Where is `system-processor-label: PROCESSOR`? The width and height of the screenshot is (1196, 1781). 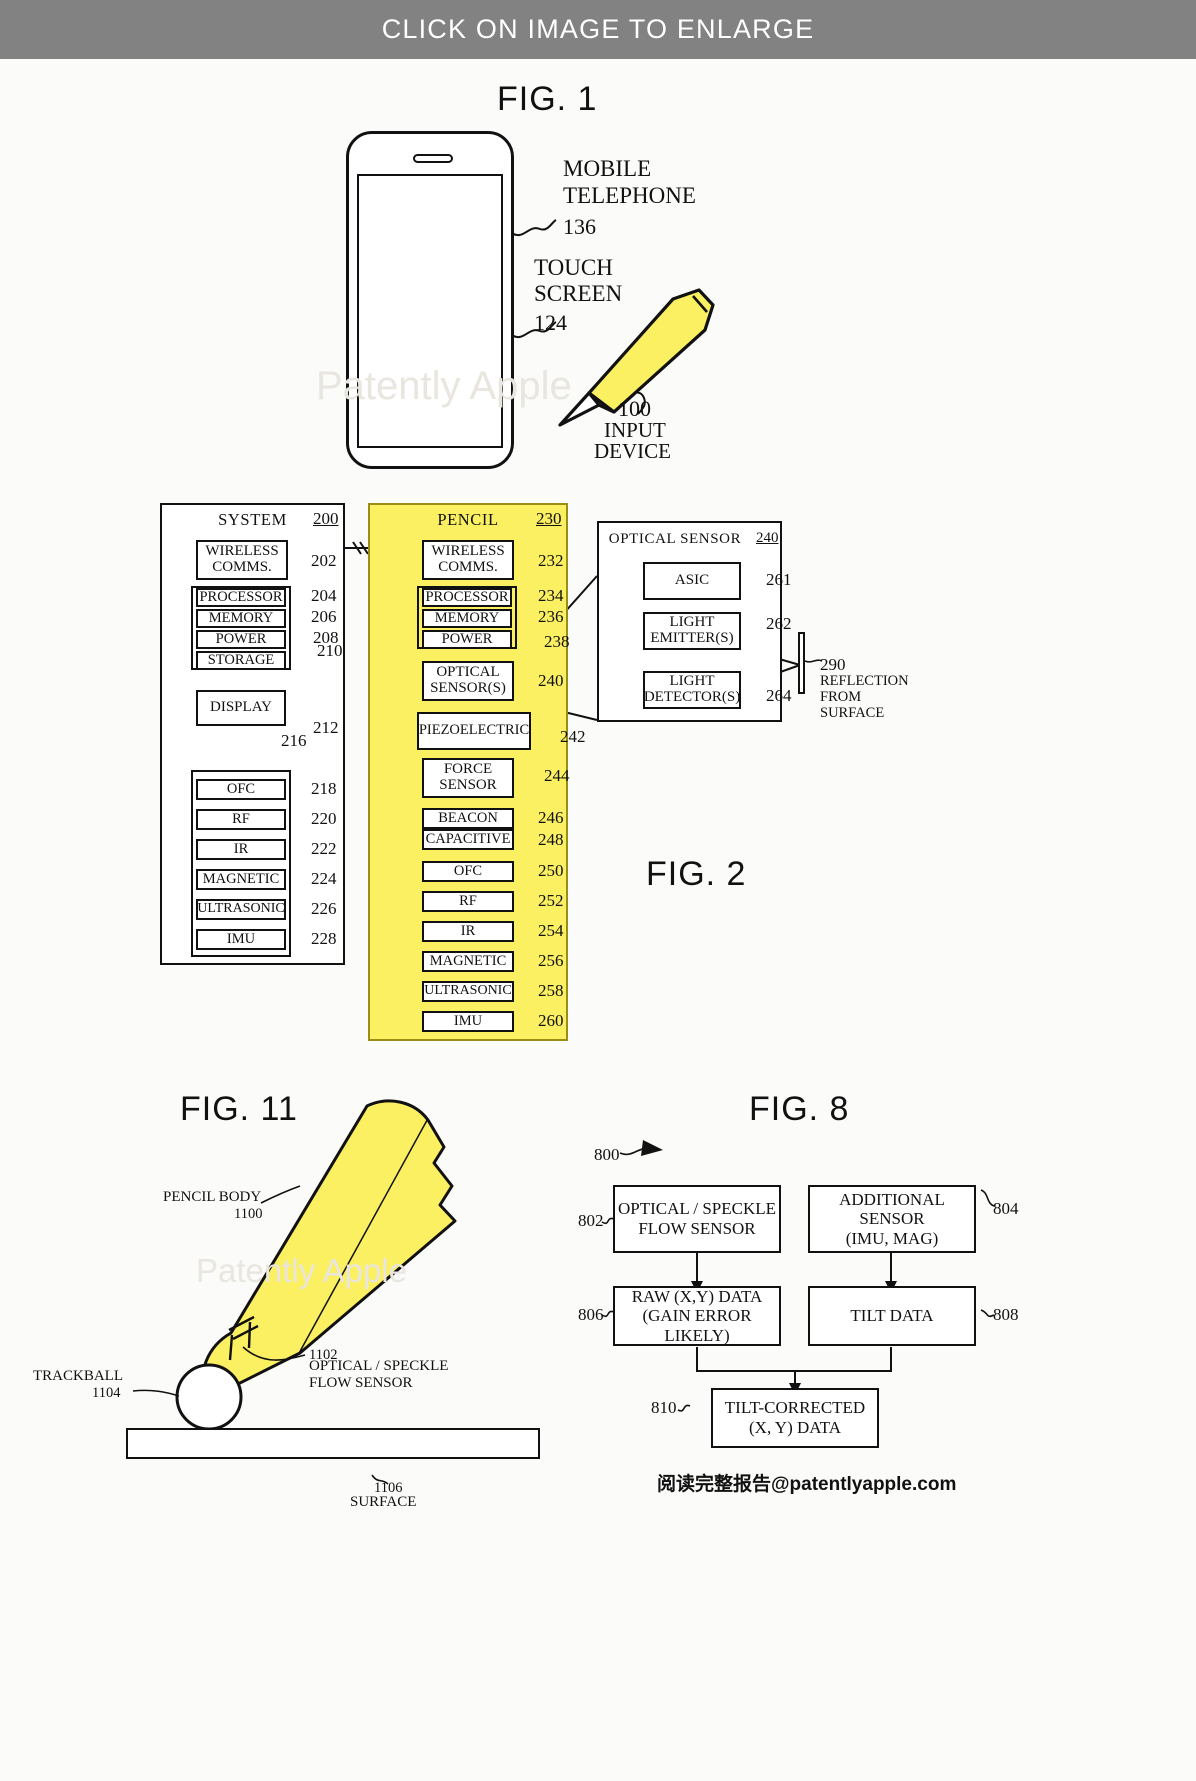
system-processor-label: PROCESSOR is located at coordinates (241, 596).